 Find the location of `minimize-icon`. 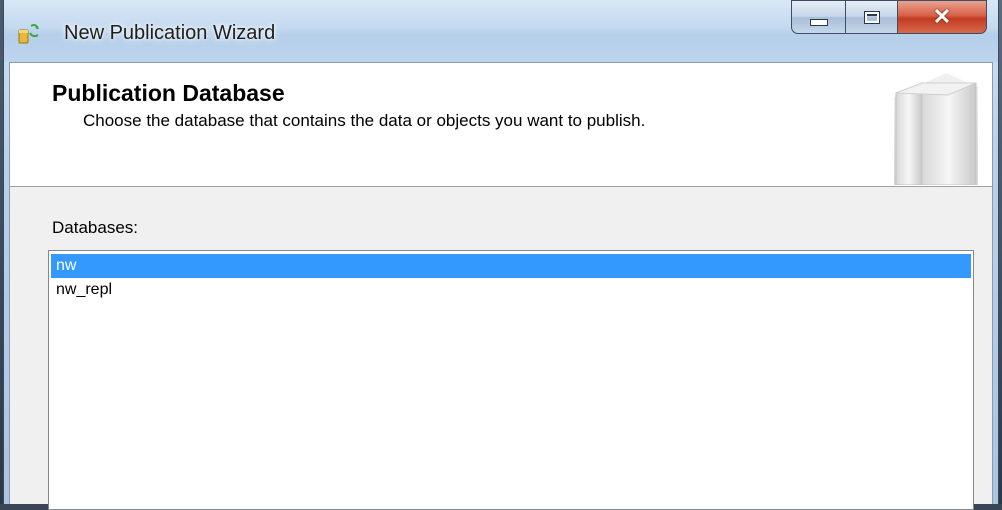

minimize-icon is located at coordinates (818, 22).